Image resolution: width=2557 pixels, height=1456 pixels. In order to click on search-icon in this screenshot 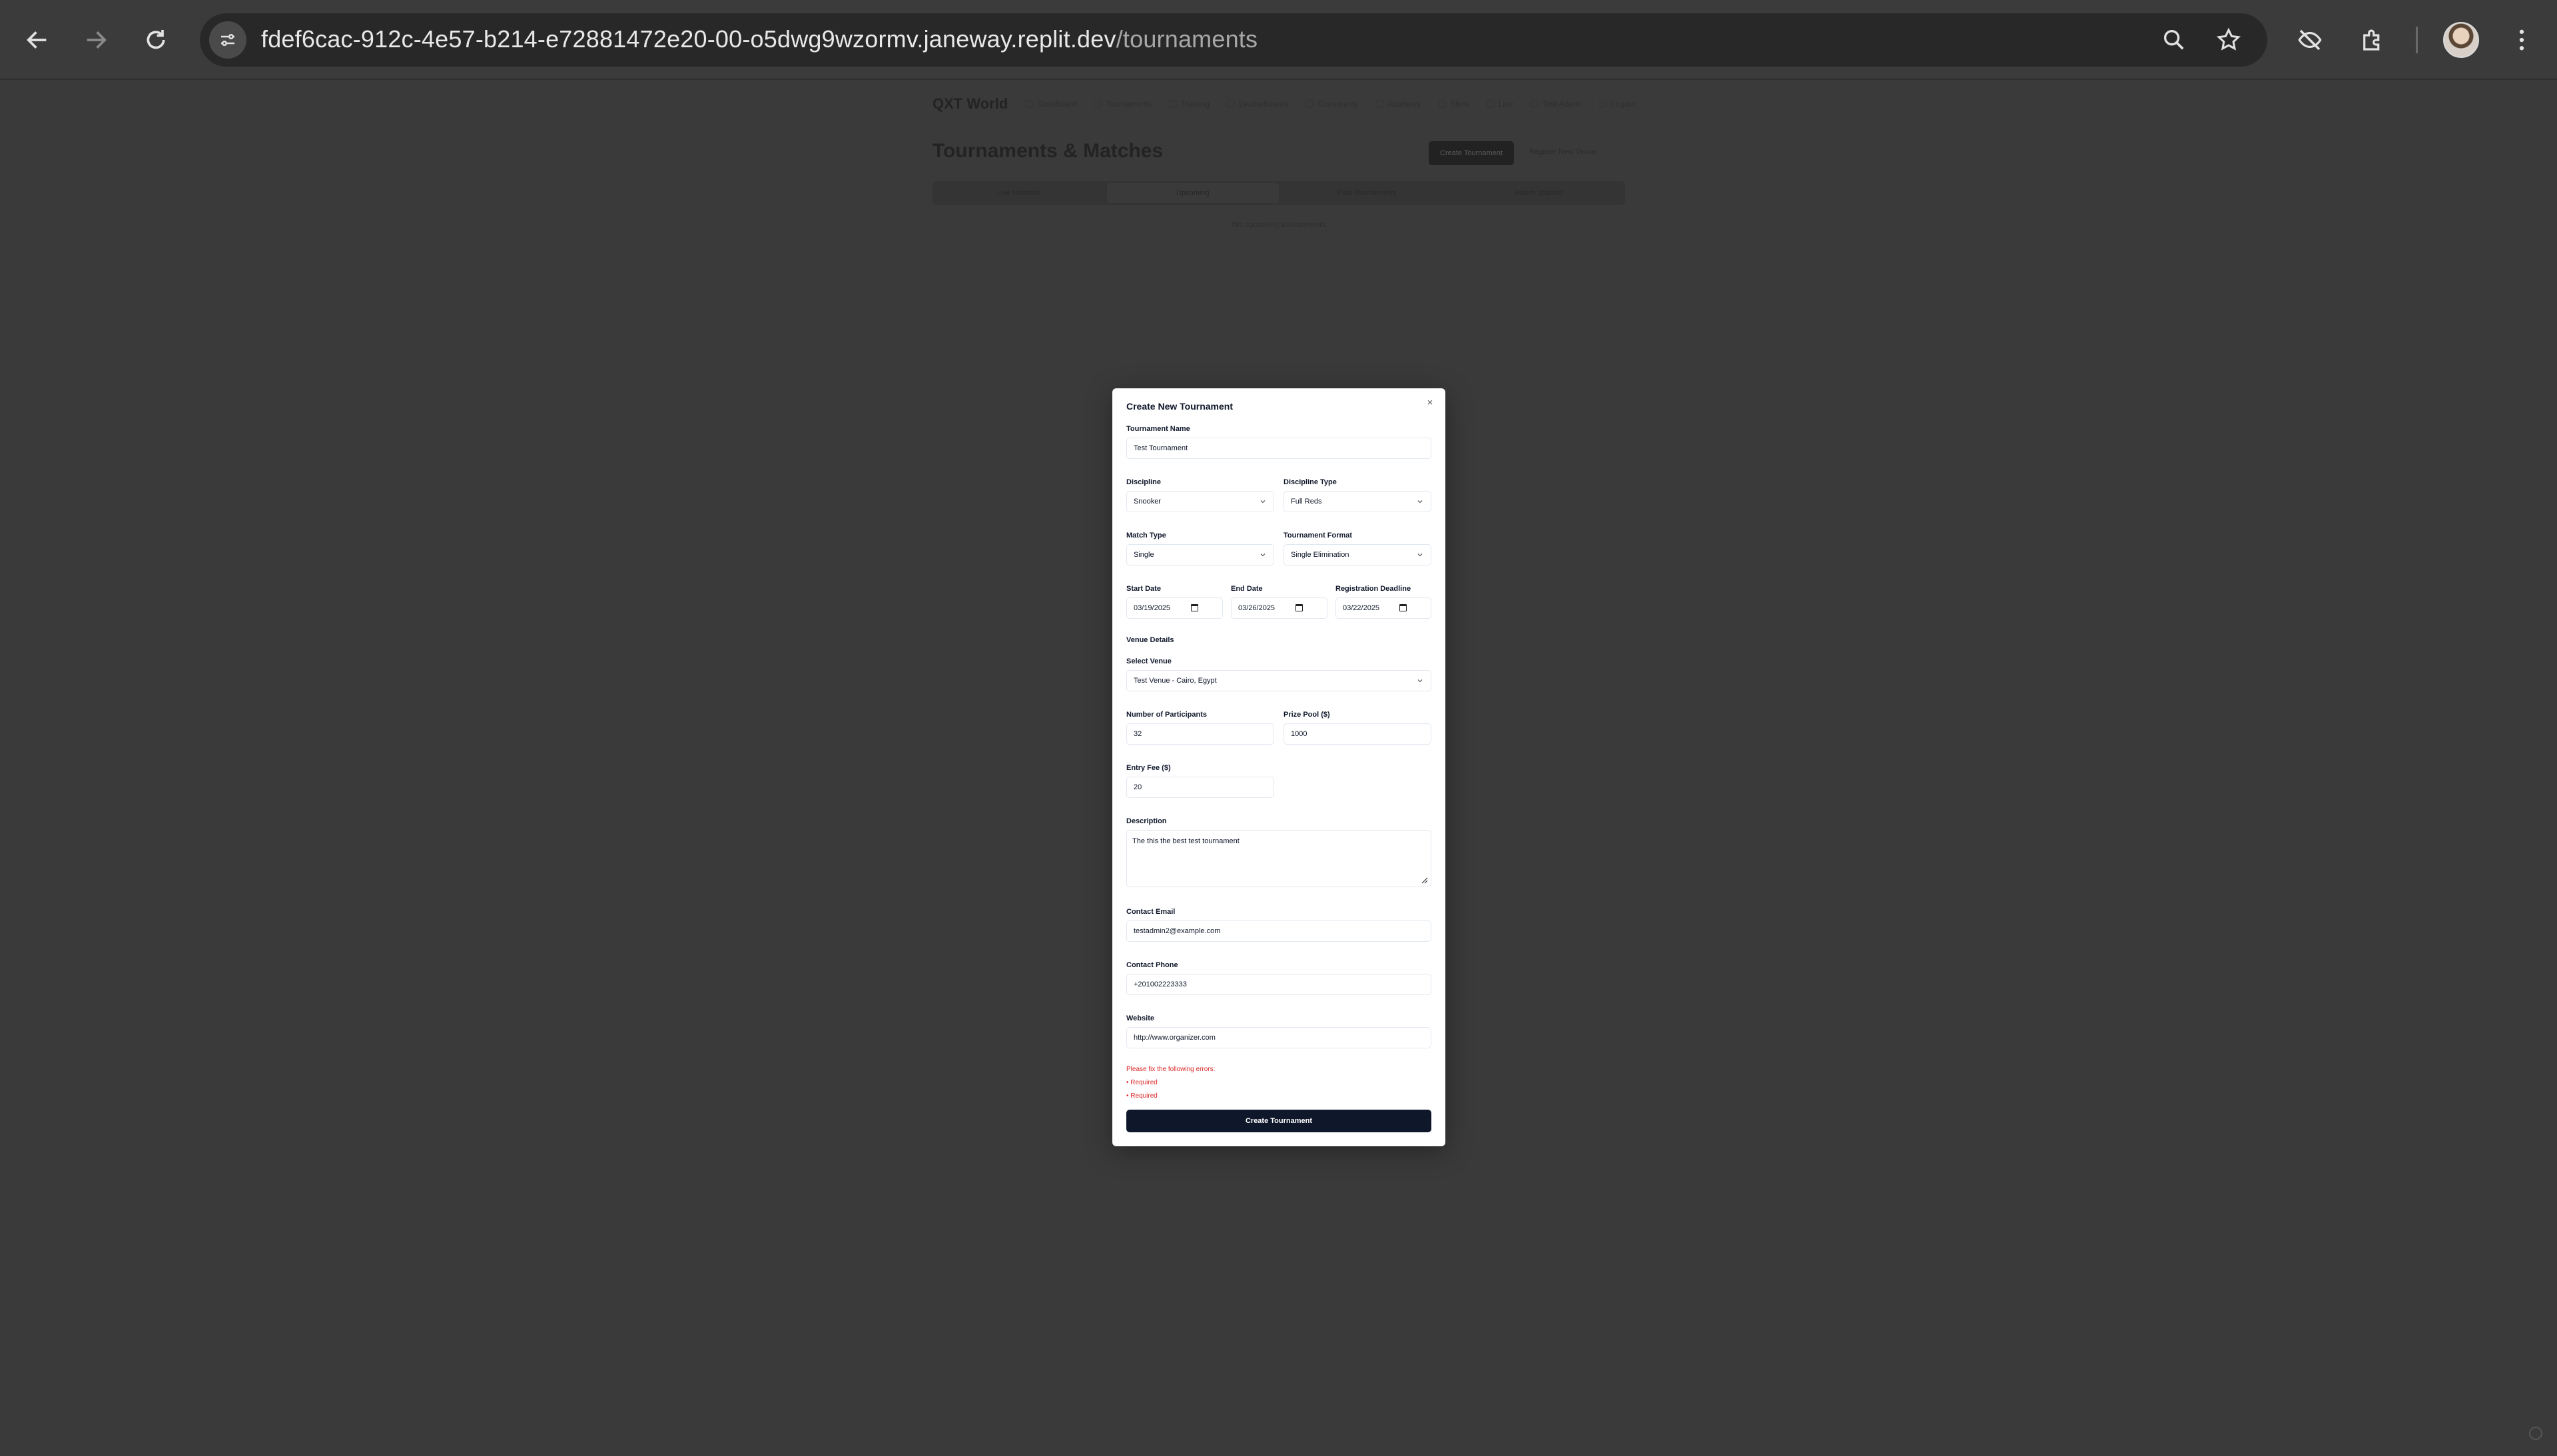, I will do `click(2174, 40)`.